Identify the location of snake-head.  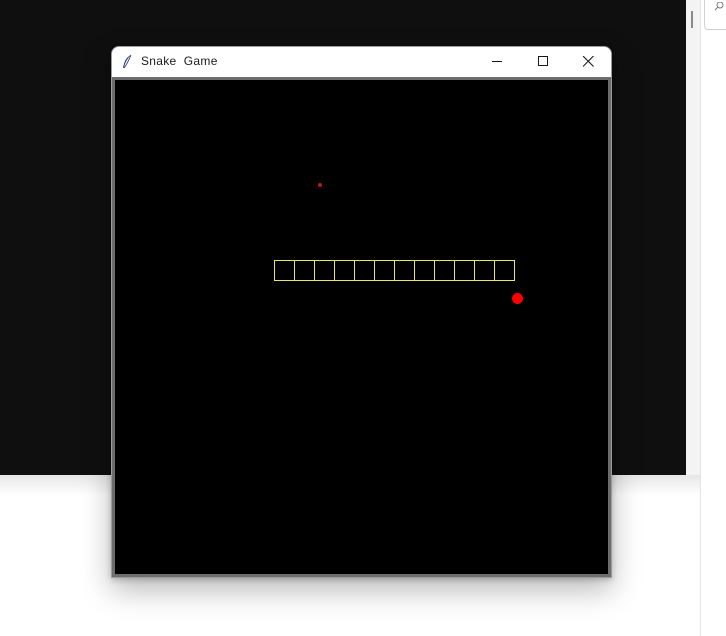
(504, 270).